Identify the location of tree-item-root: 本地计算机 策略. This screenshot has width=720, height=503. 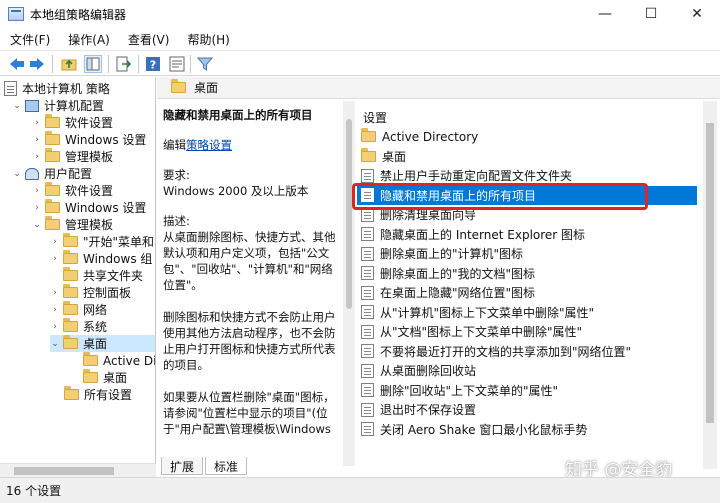
(57, 88).